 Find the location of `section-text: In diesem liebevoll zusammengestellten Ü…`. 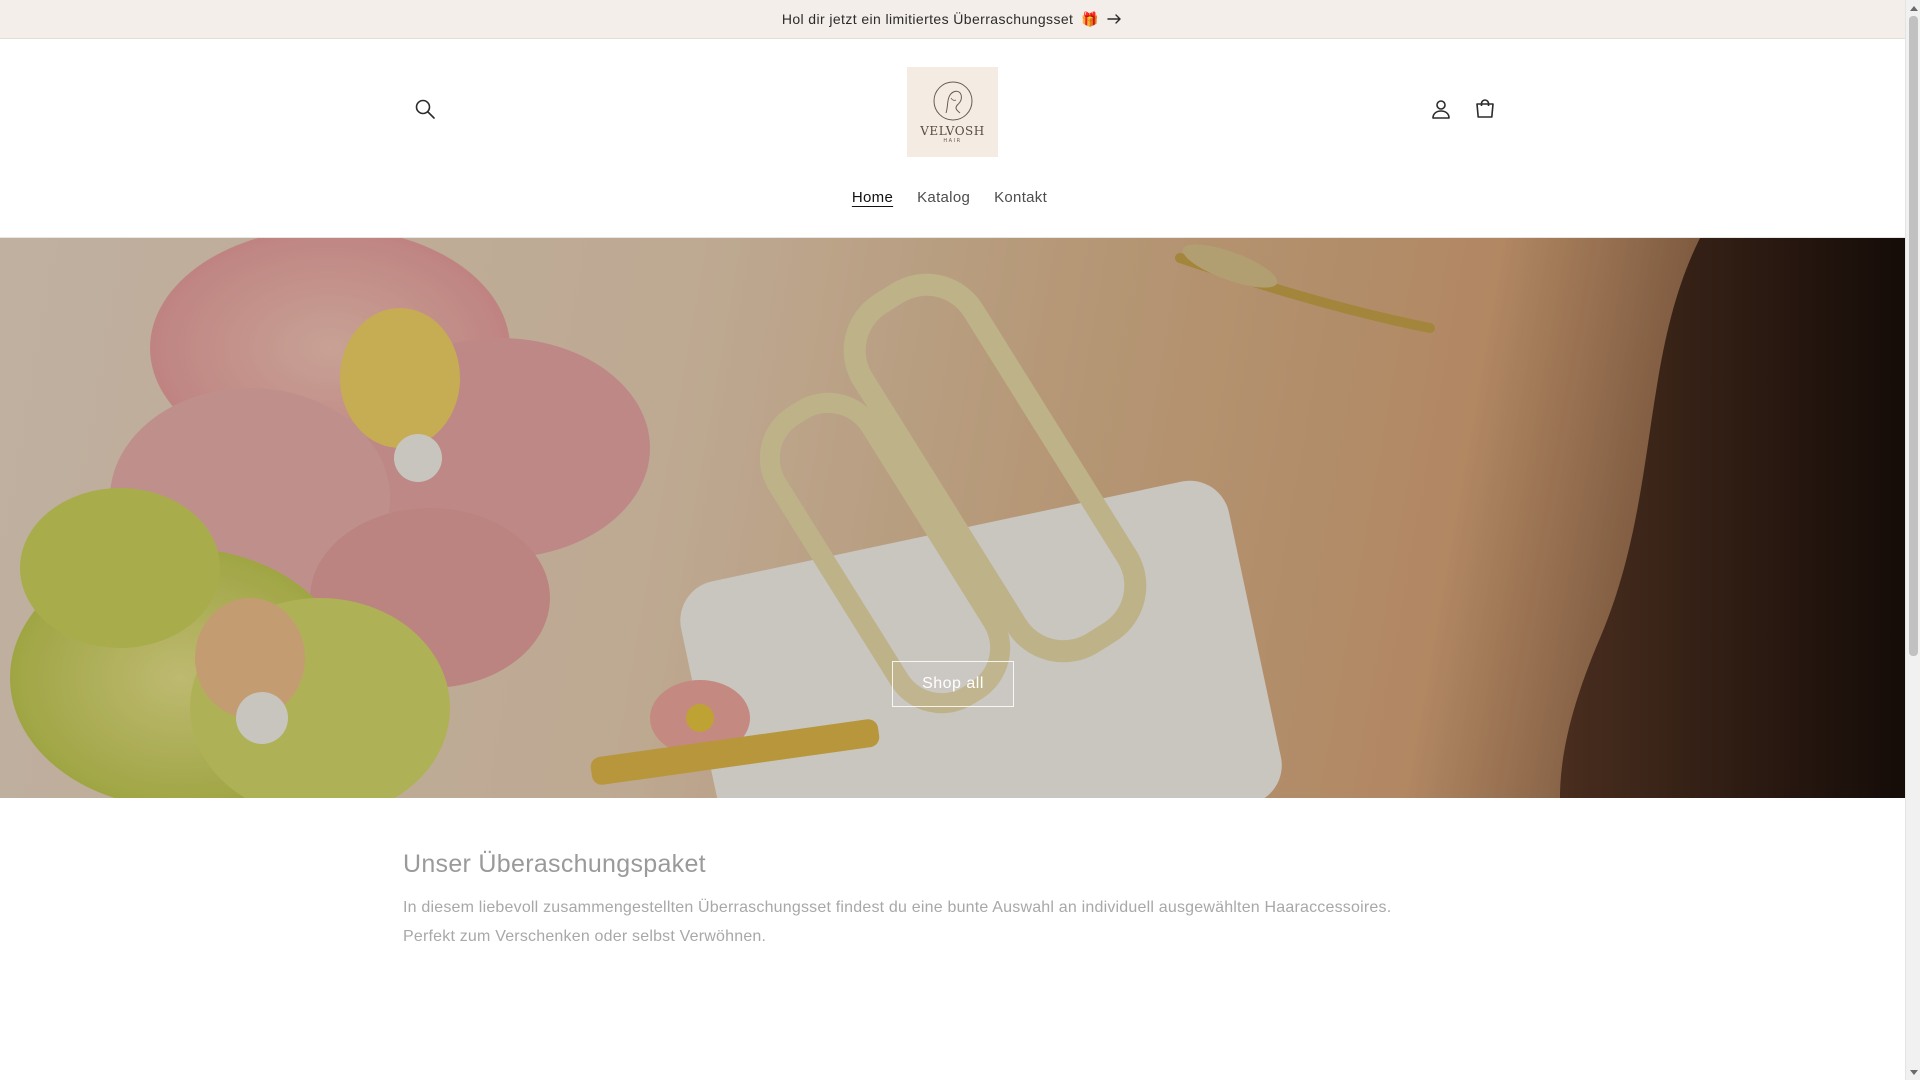

section-text: In diesem liebevoll zusammengestellten Ü… is located at coordinates (897, 922).